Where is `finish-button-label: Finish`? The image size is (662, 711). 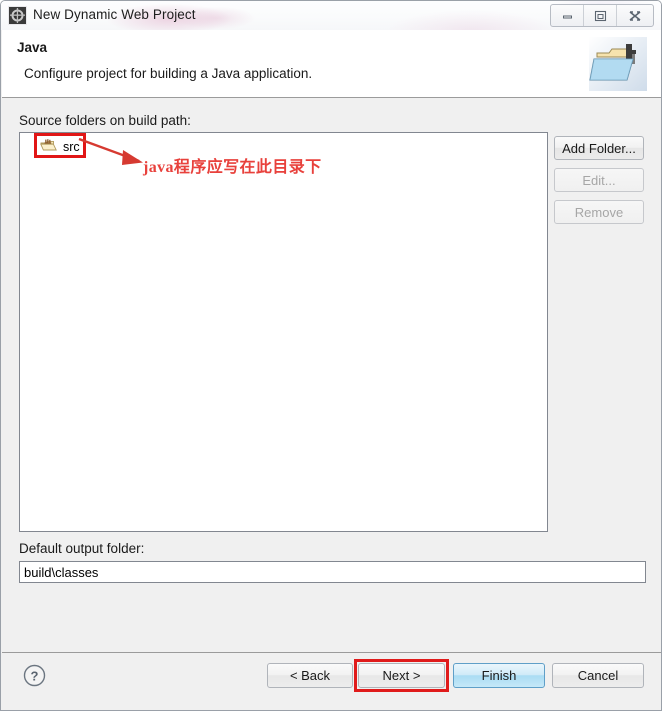 finish-button-label: Finish is located at coordinates (499, 675).